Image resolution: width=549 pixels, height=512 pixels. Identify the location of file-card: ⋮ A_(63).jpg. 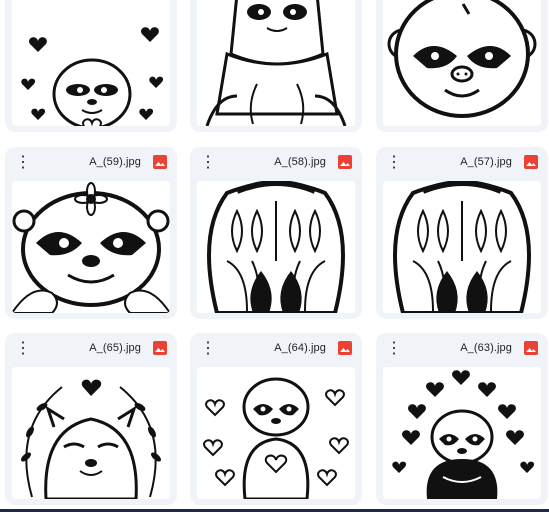
(462, 419).